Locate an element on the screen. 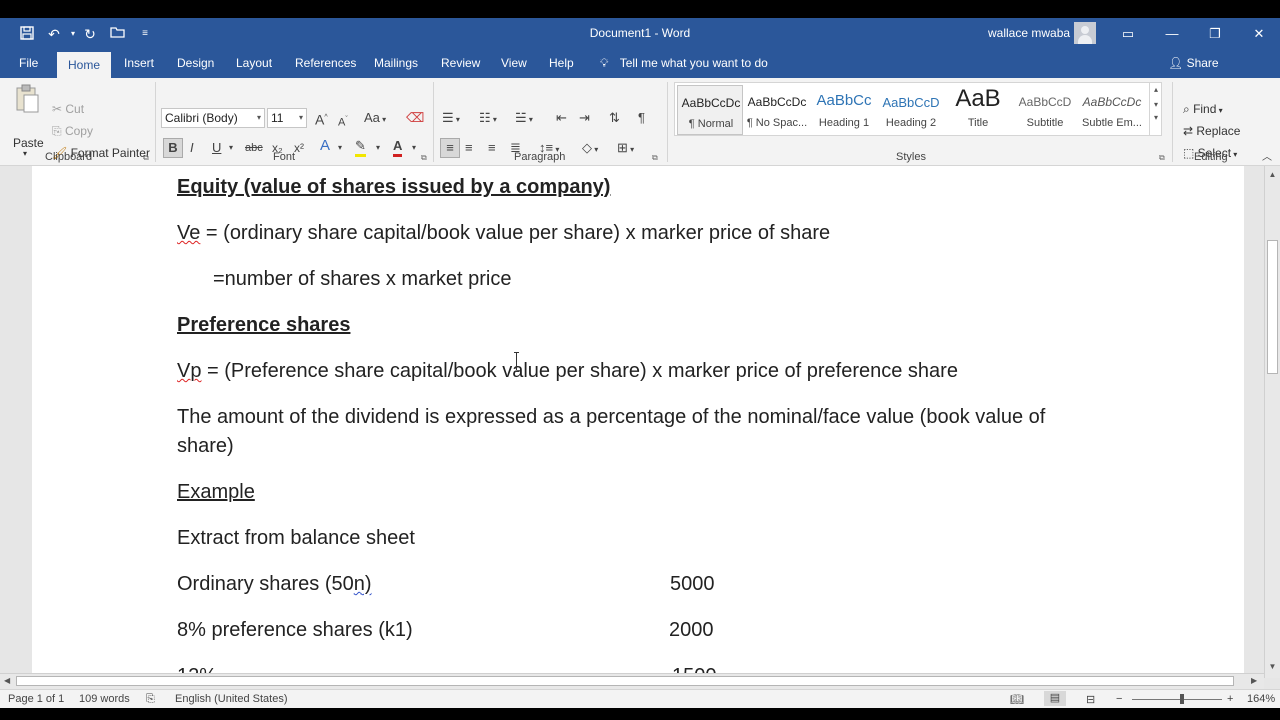 The width and height of the screenshot is (1280, 720). shrink-font-icon: Aˇ is located at coordinates (343, 121).